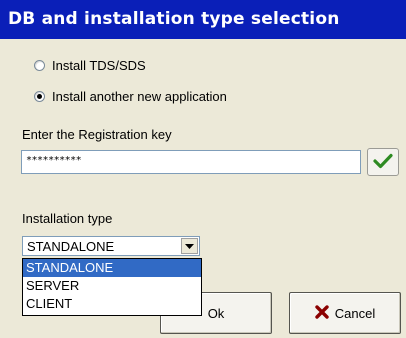 Image resolution: width=406 pixels, height=338 pixels. I want to click on dialog-title: DB and installation type selection, so click(203, 19).